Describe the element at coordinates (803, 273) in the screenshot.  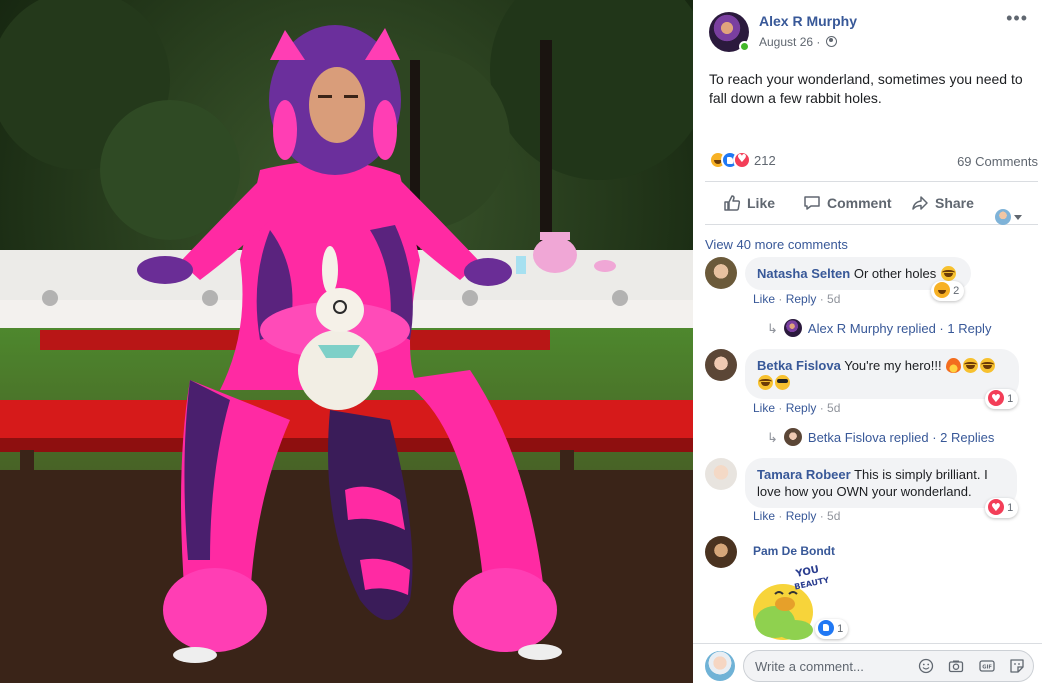
I see `commenter-name: Natasha Selten` at that location.